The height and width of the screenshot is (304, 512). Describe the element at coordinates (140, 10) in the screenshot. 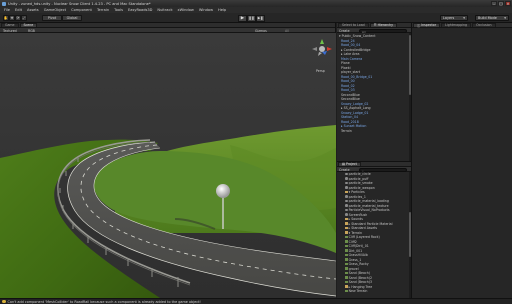

I see `menu-easyroads3d: EasyRoads3D` at that location.